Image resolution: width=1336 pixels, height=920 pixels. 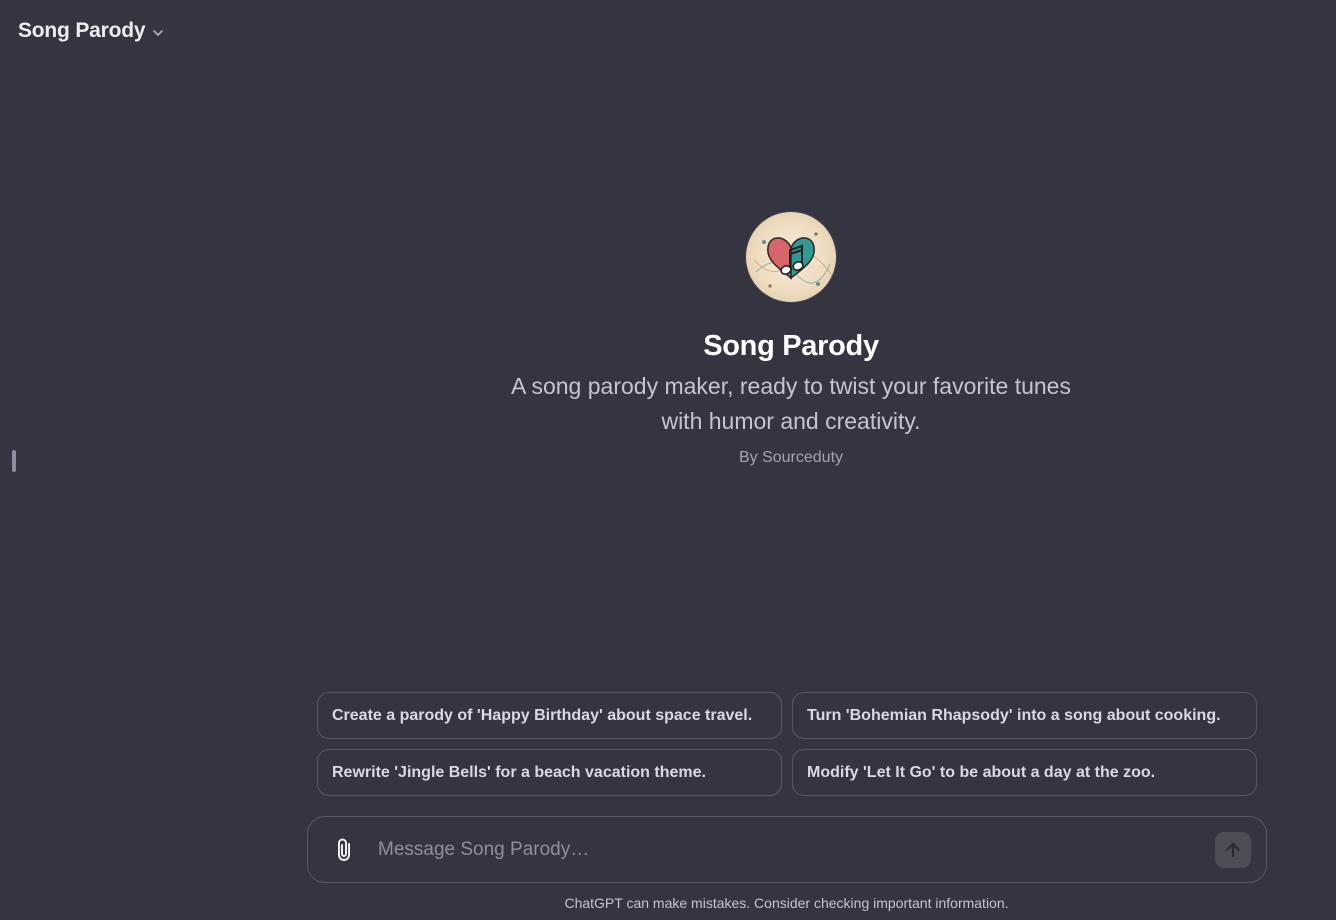 I want to click on send-button, so click(x=1233, y=849).